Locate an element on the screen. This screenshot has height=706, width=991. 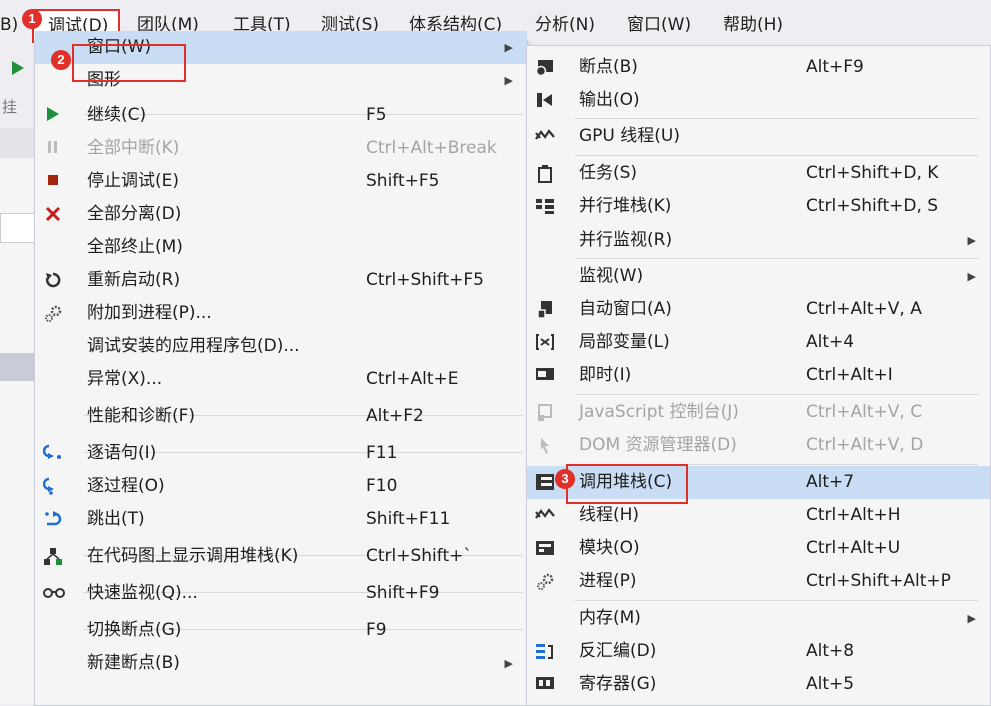
menu-item-3: 继续(C) F5 is located at coordinates (281, 115).